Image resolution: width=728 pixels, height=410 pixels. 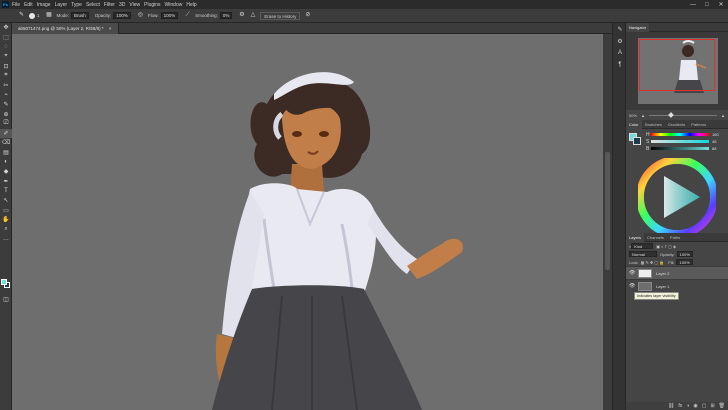 I want to click on menu-file: File, so click(x=16, y=5).